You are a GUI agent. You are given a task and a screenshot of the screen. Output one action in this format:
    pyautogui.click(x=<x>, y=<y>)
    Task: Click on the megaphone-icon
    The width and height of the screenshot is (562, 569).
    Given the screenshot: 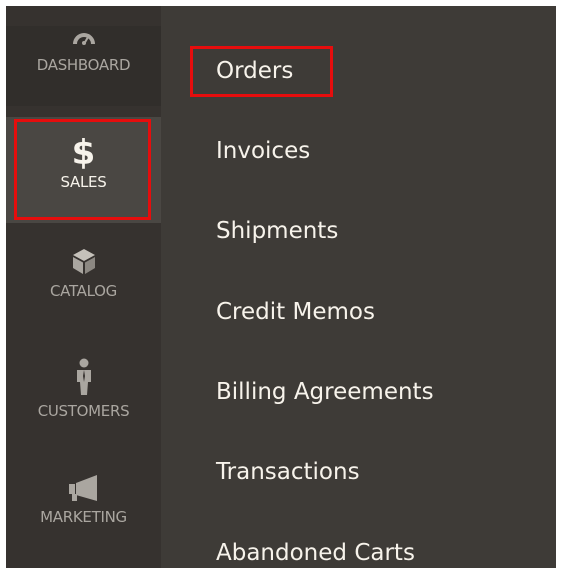 What is the action you would take?
    pyautogui.click(x=84, y=490)
    